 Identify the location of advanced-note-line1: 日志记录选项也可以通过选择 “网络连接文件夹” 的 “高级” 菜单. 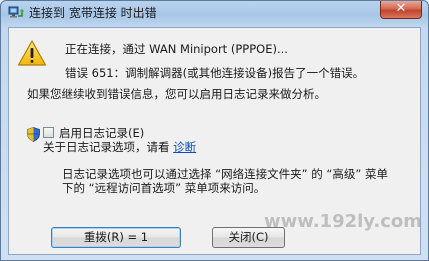
(225, 174).